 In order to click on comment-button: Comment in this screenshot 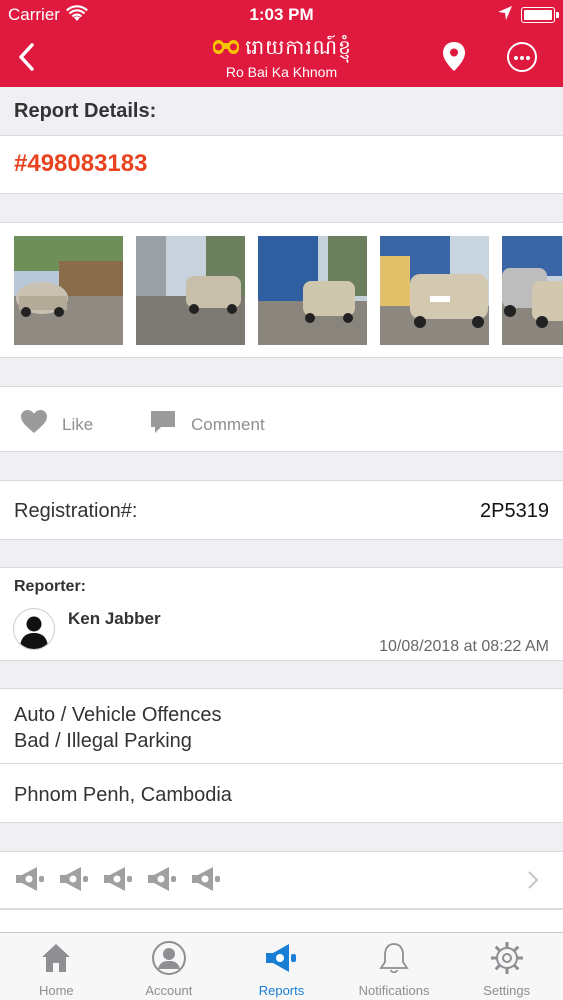, I will do `click(207, 424)`.